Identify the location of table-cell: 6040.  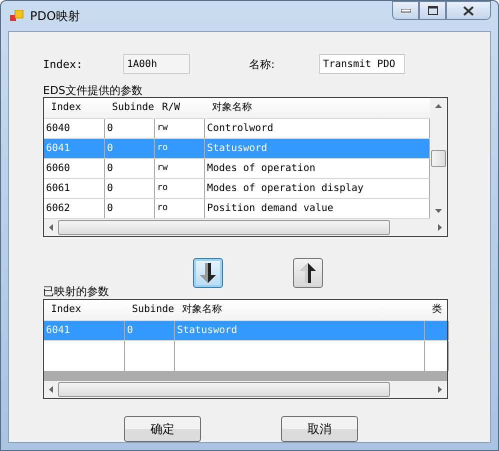
(74, 128).